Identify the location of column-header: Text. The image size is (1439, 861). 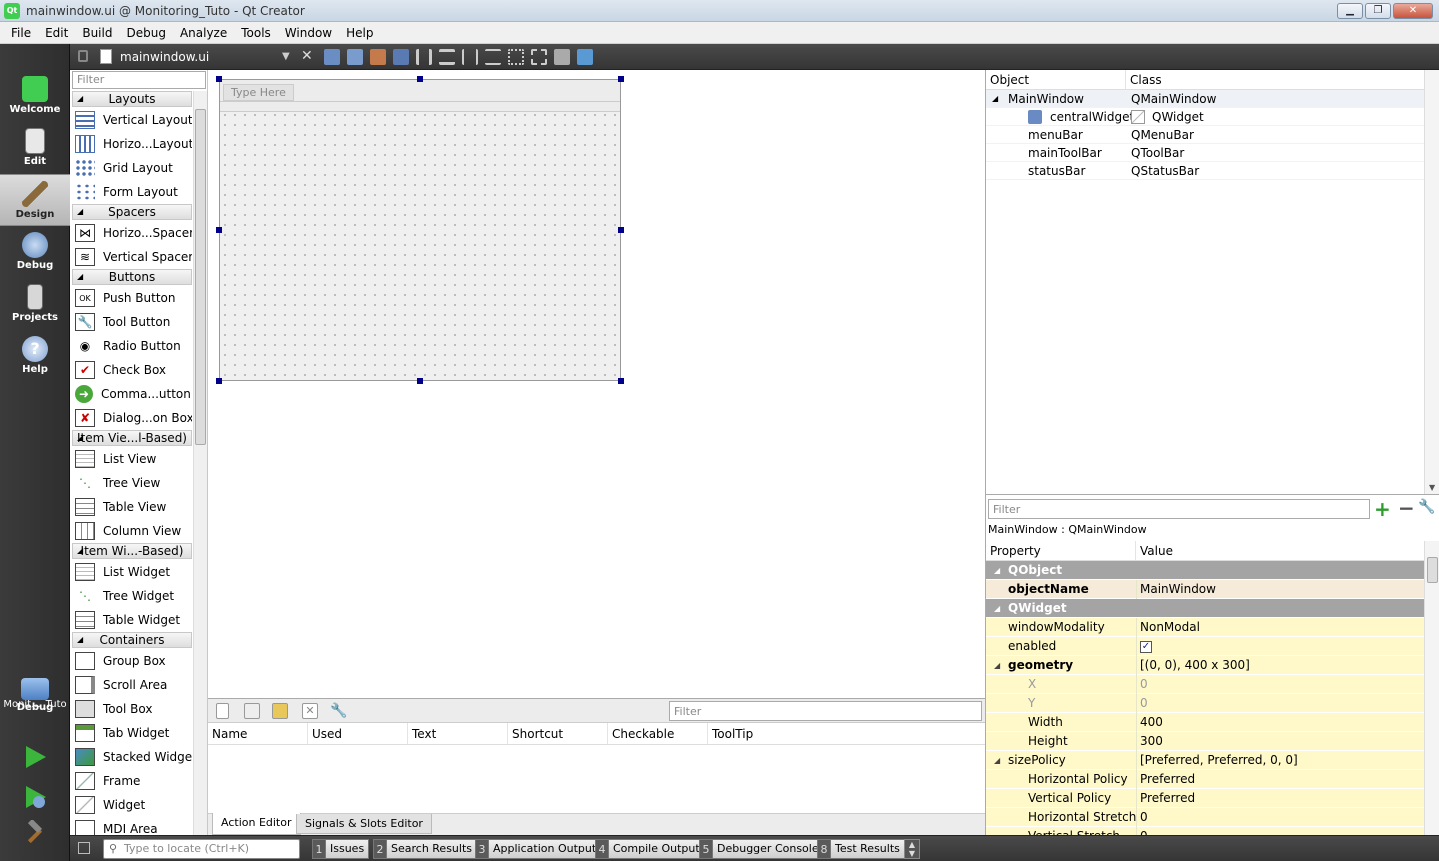
(458, 733).